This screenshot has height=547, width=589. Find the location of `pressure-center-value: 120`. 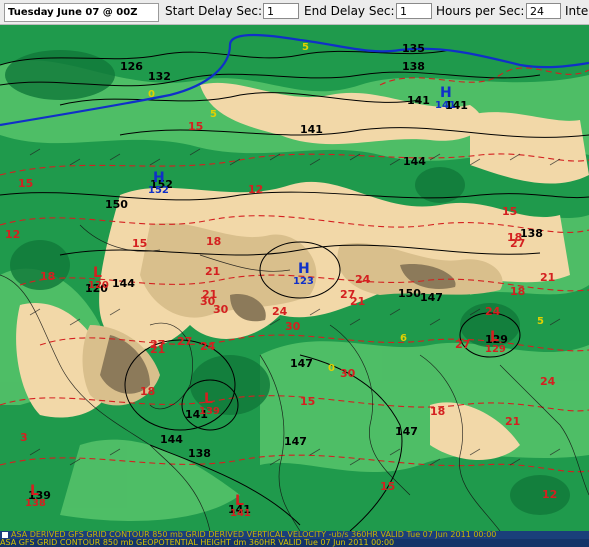

pressure-center-value: 120 is located at coordinates (98, 285).